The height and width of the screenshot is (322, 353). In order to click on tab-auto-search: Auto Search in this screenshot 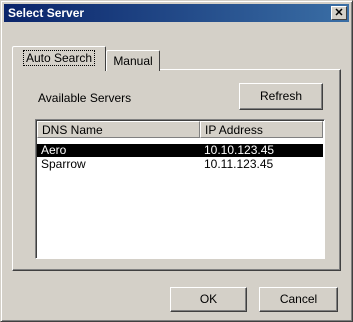, I will do `click(59, 58)`.